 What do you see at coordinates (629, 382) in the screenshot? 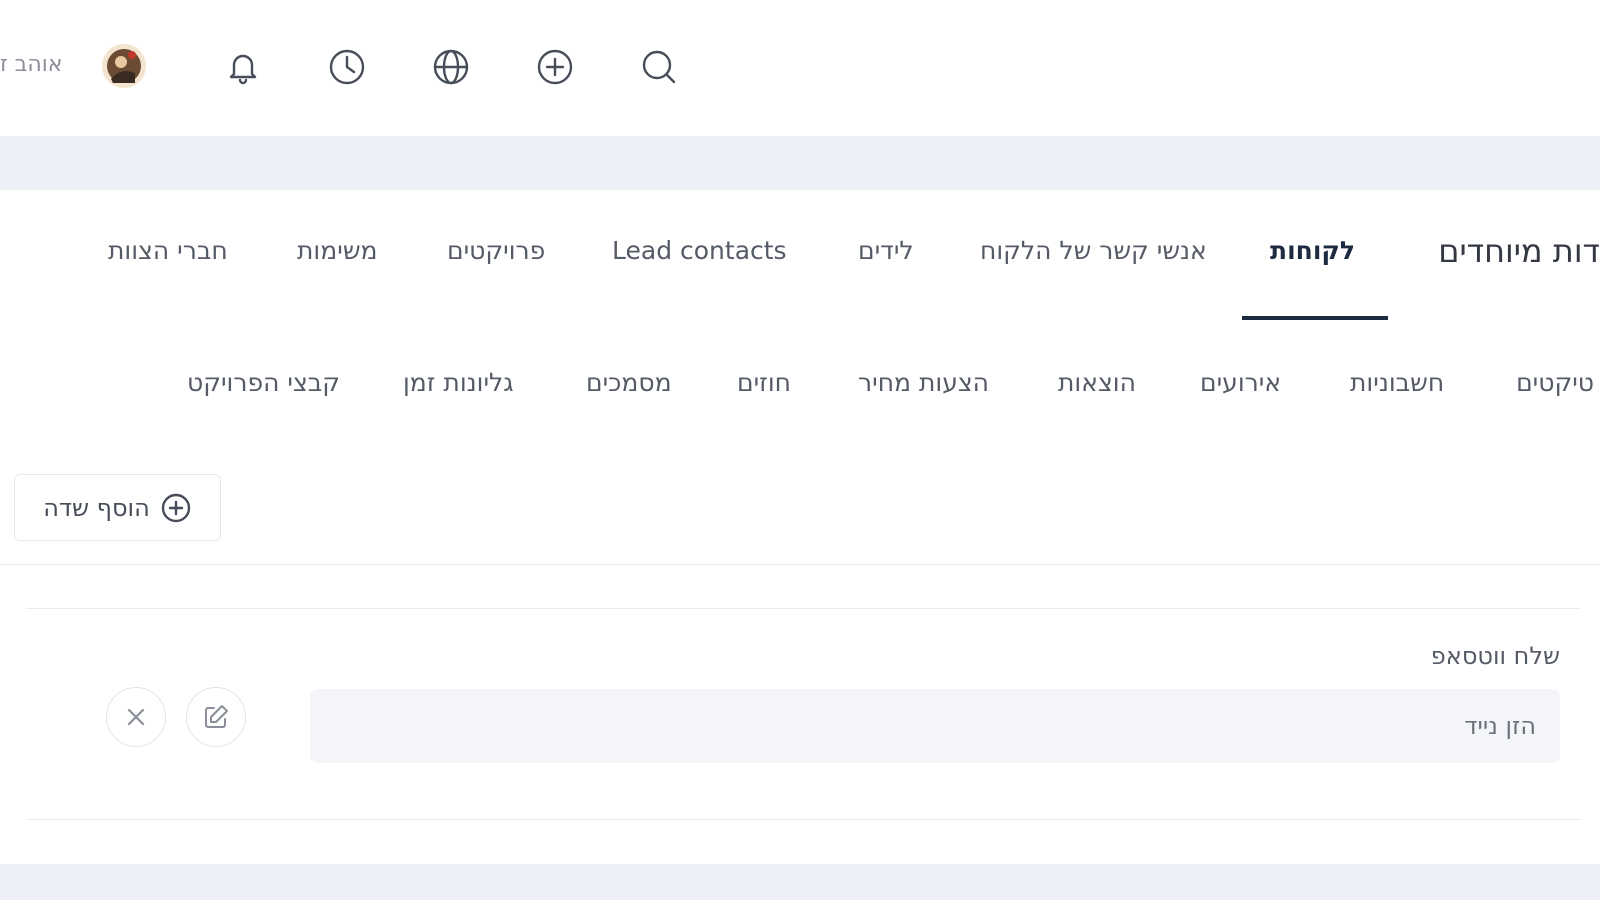
I see `tab-documents: מסמכים` at bounding box center [629, 382].